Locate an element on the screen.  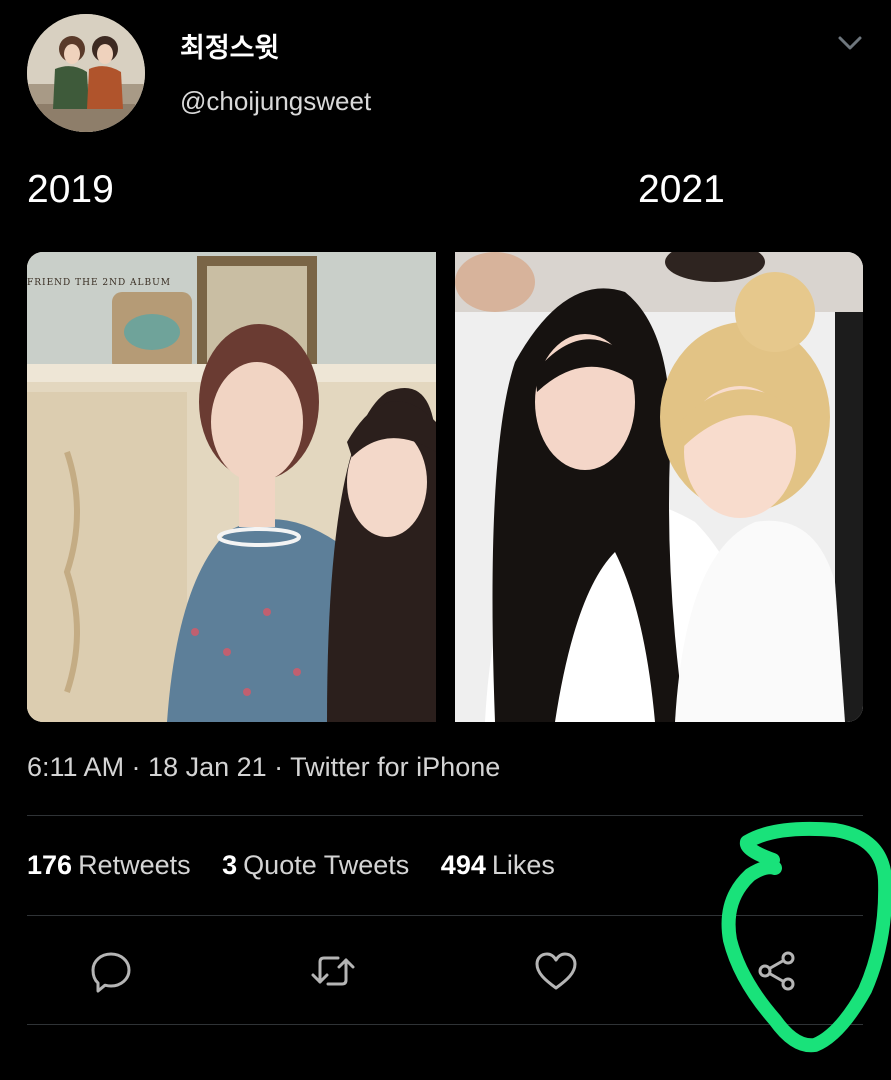
likes-count: 494 is located at coordinates (463, 865).